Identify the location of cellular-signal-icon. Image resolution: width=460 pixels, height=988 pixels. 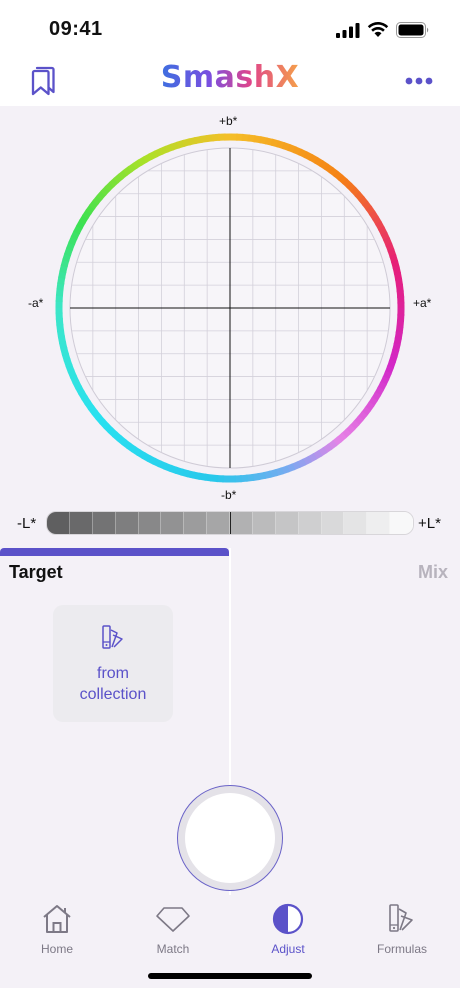
(348, 30).